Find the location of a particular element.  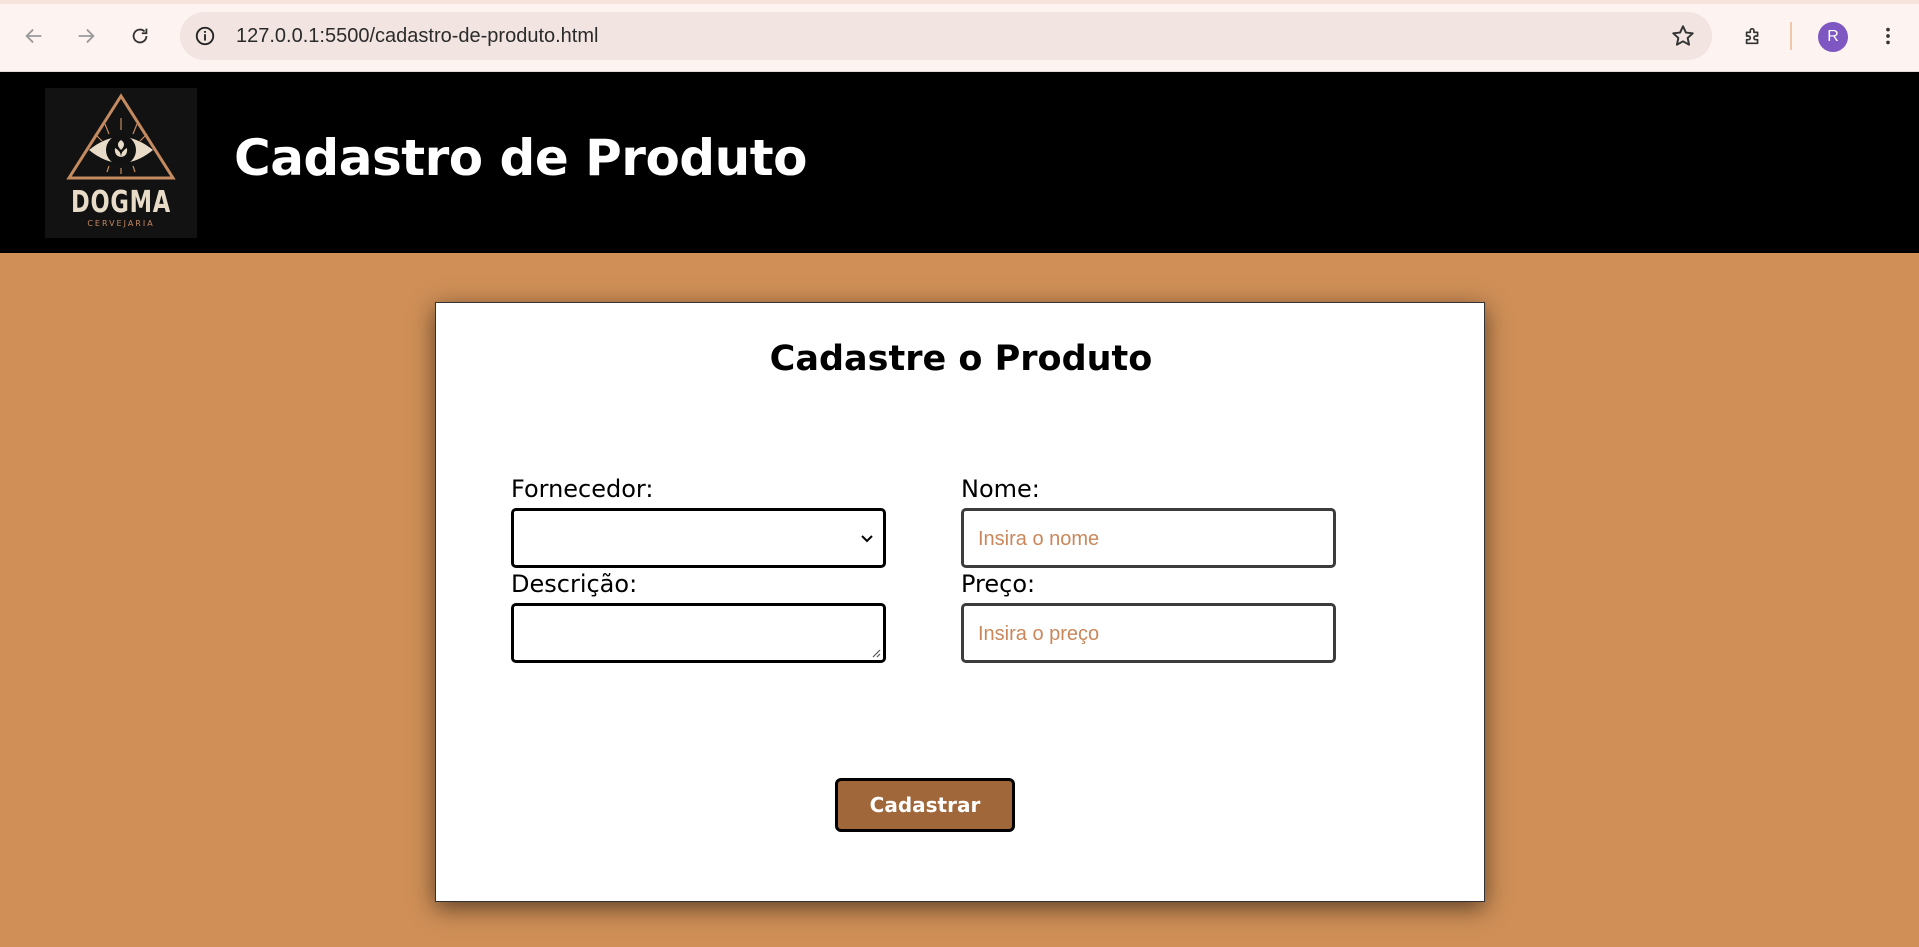

descricao-label: Descrição: is located at coordinates (574, 584).